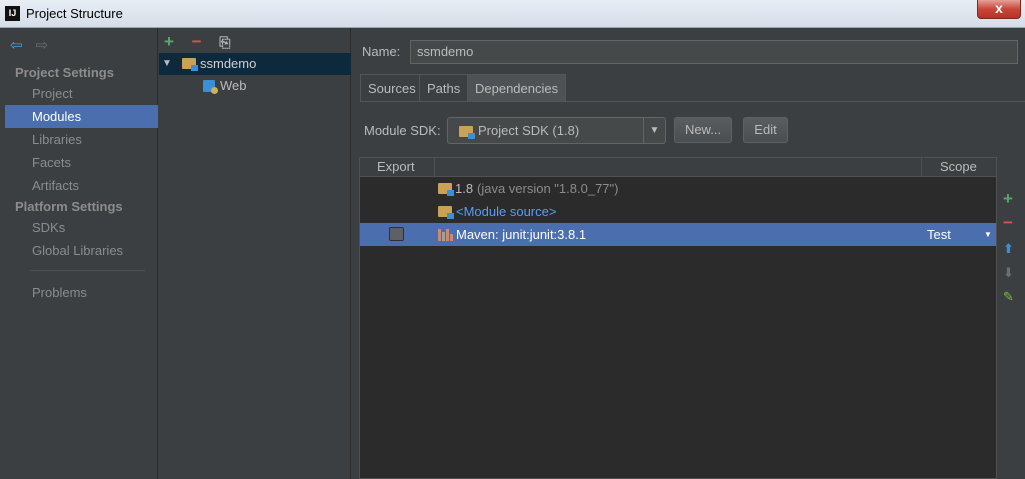  Describe the element at coordinates (233, 85) in the screenshot. I see `tree-node-label: Web` at that location.